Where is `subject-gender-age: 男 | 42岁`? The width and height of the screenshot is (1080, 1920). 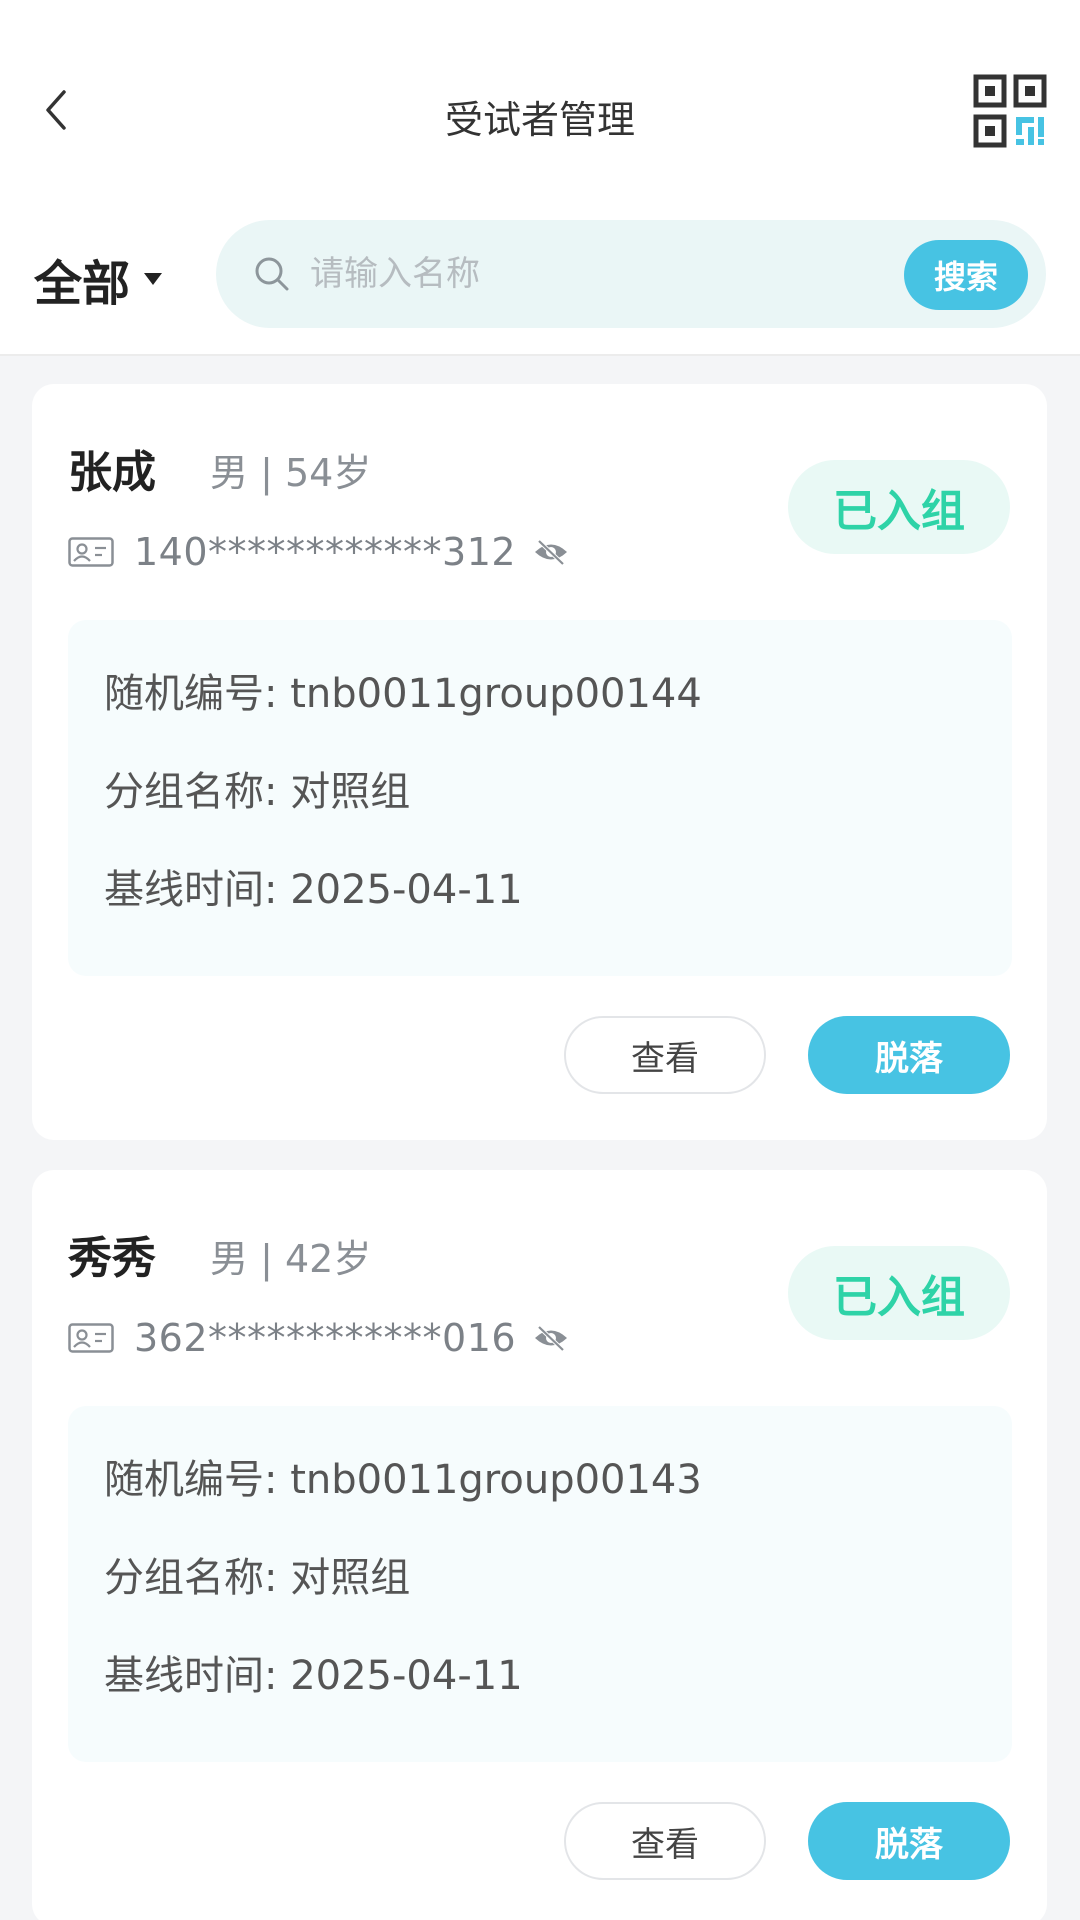 subject-gender-age: 男 | 42岁 is located at coordinates (291, 1259).